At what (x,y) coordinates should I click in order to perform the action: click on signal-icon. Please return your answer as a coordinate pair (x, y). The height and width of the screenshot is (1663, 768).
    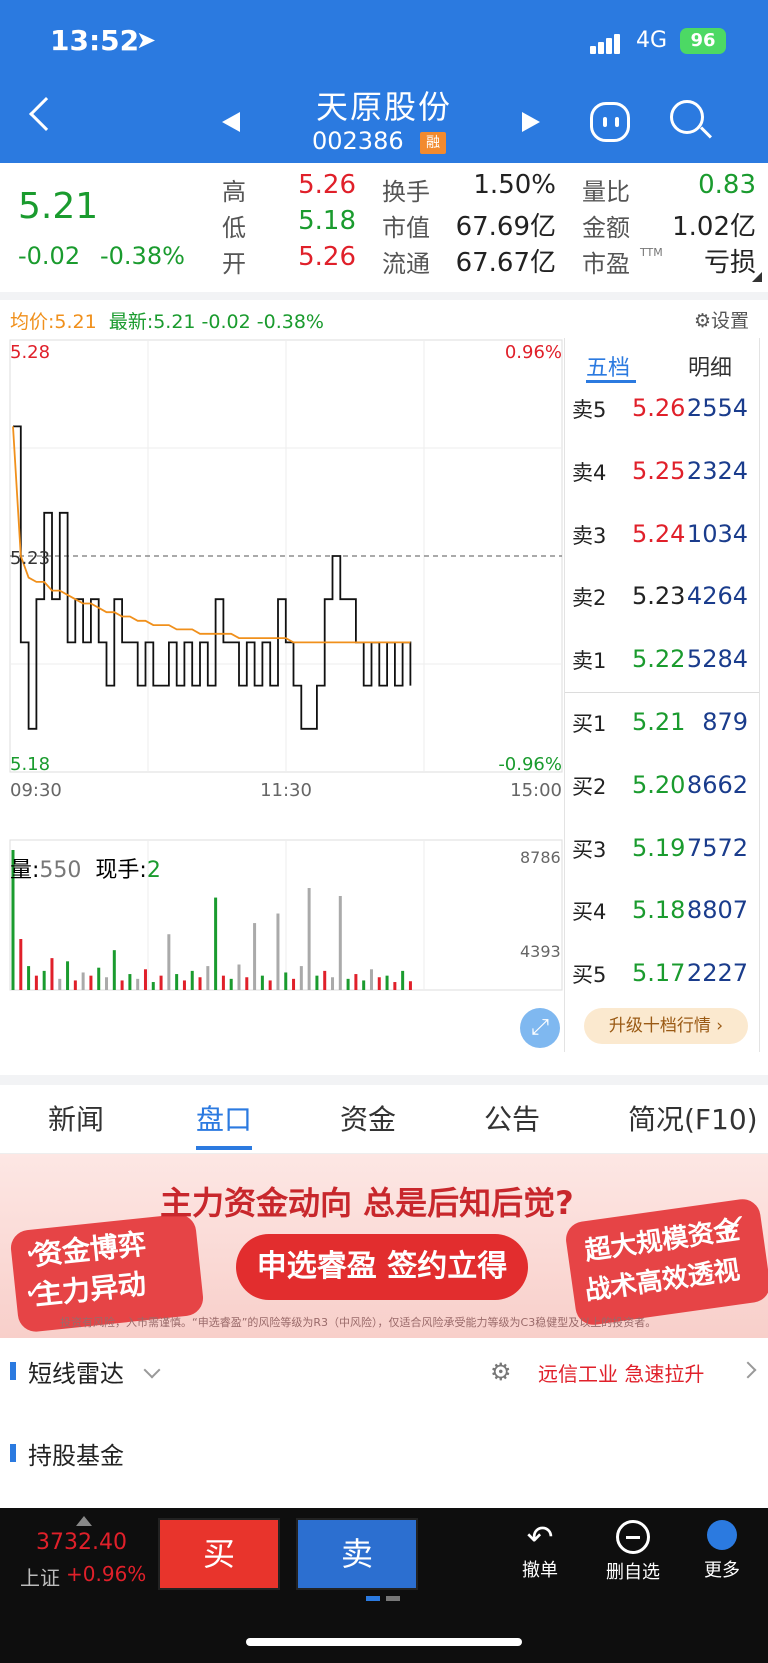
    Looking at the image, I should click on (606, 44).